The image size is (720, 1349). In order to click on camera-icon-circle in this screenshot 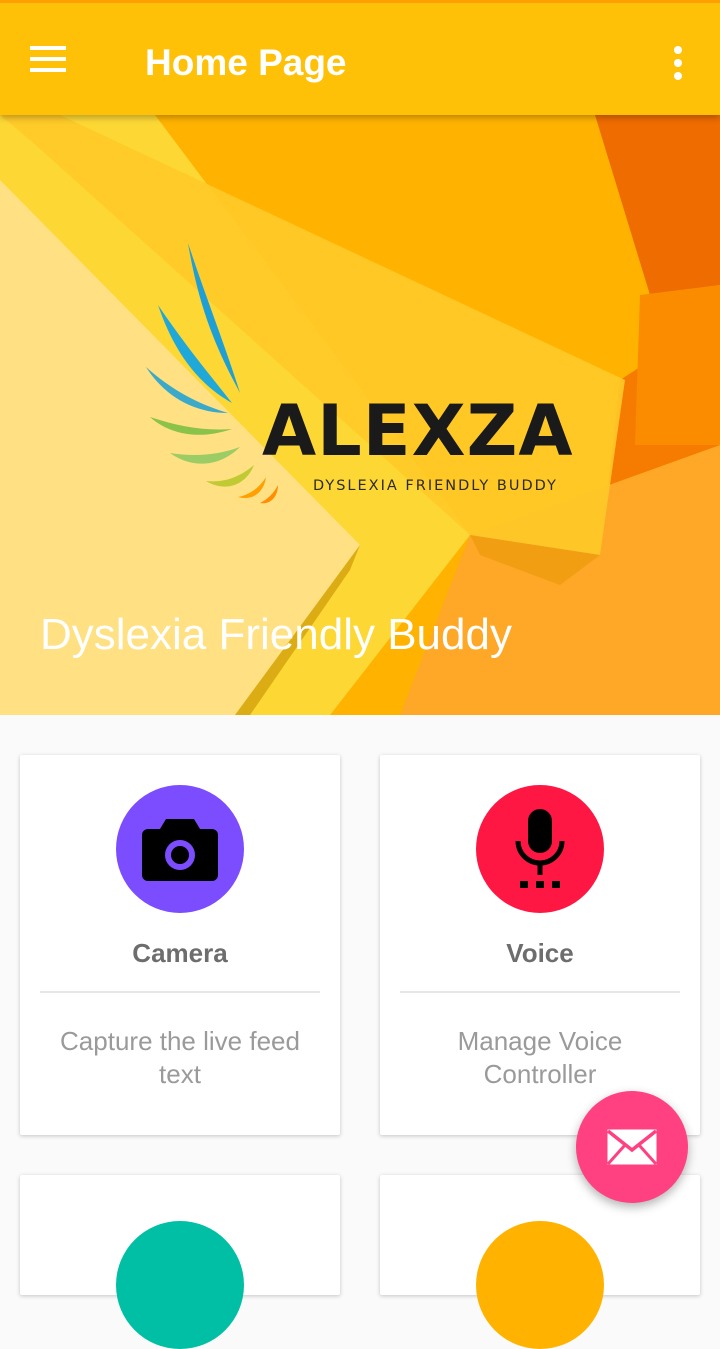, I will do `click(180, 849)`.